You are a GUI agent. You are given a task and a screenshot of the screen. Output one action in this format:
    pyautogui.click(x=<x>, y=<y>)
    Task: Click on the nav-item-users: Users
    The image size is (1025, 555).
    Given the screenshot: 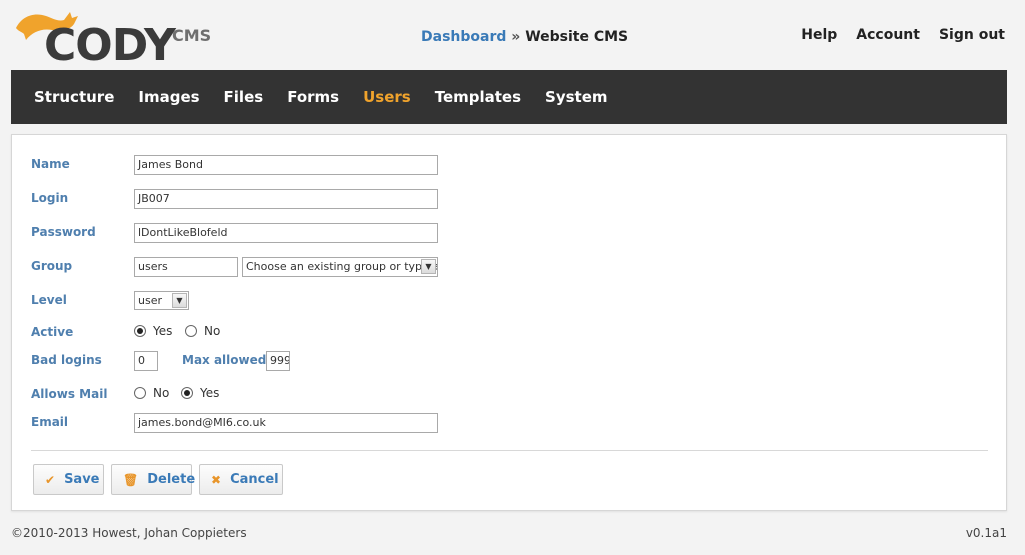 What is the action you would take?
    pyautogui.click(x=387, y=97)
    